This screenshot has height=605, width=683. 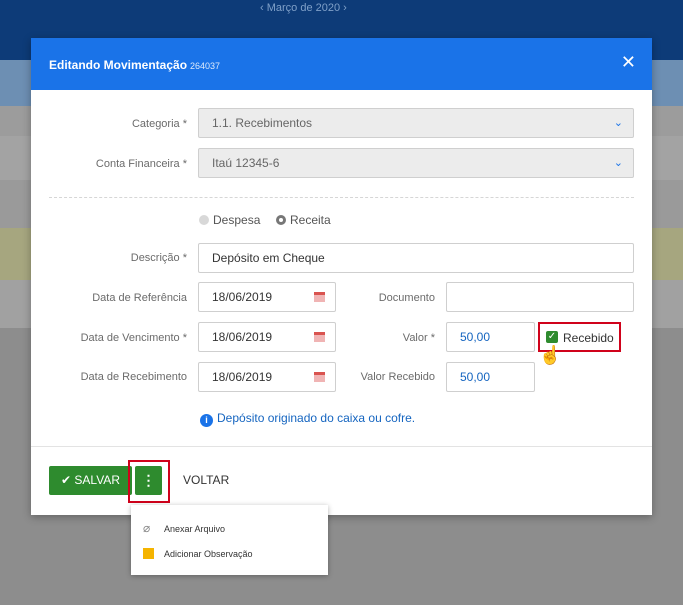 What do you see at coordinates (262, 123) in the screenshot?
I see `categoria-value: 1.1. Recebimentos` at bounding box center [262, 123].